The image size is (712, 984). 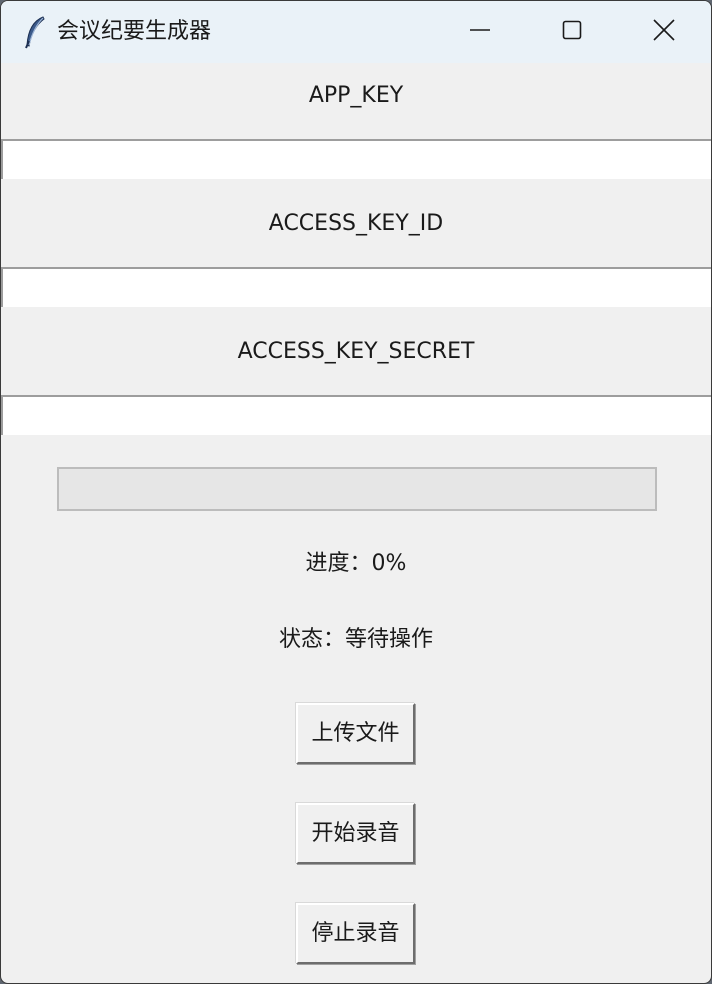 I want to click on status-text: 状态：等待操作, so click(x=355, y=639).